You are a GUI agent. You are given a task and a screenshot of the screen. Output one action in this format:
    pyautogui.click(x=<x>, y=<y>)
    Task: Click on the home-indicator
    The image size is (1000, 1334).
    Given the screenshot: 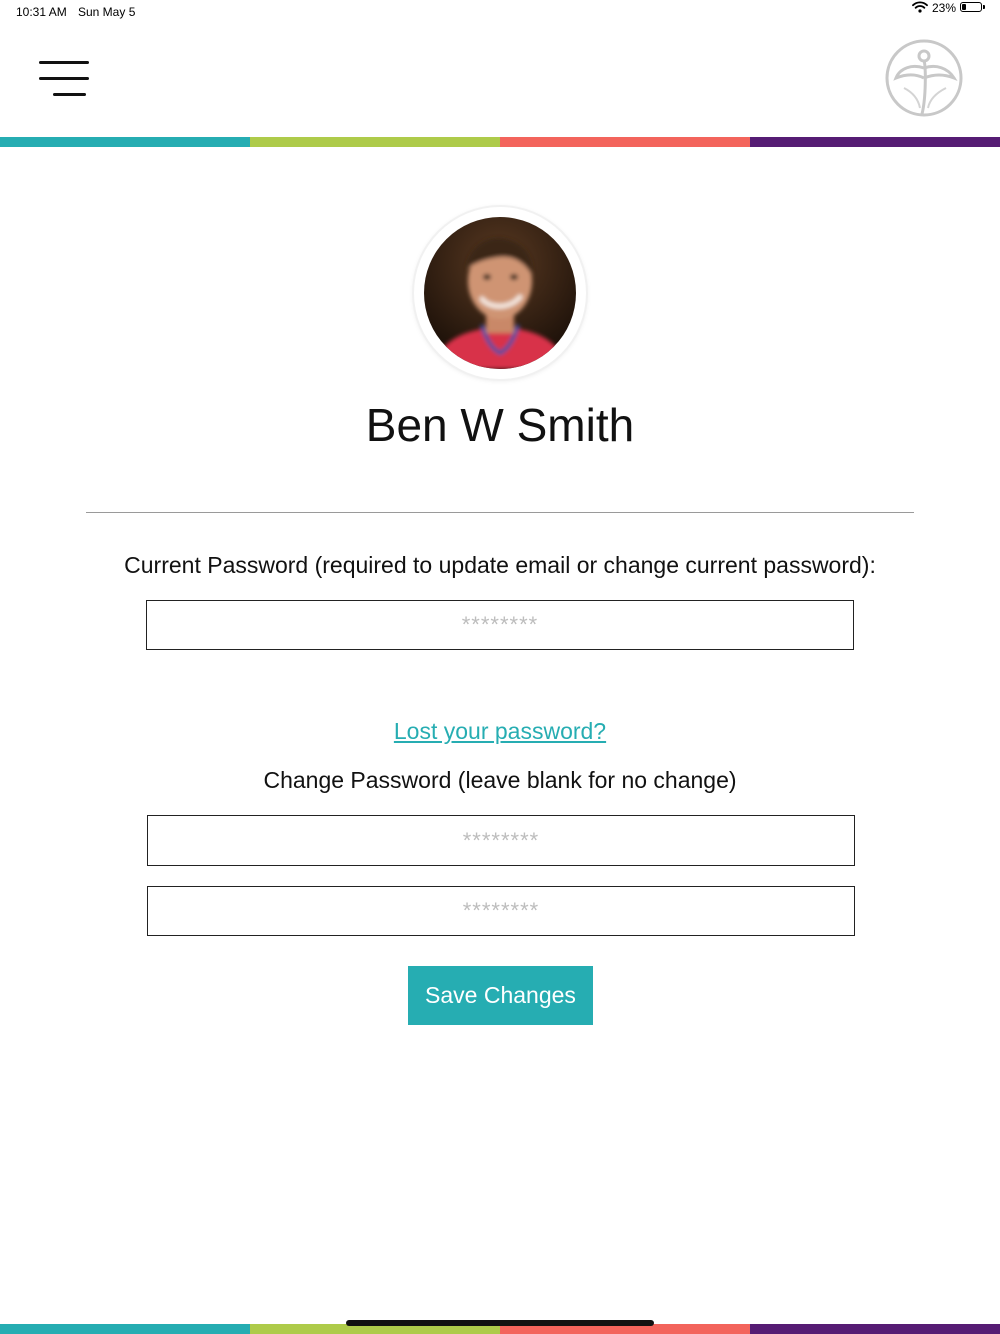 What is the action you would take?
    pyautogui.click(x=500, y=1323)
    